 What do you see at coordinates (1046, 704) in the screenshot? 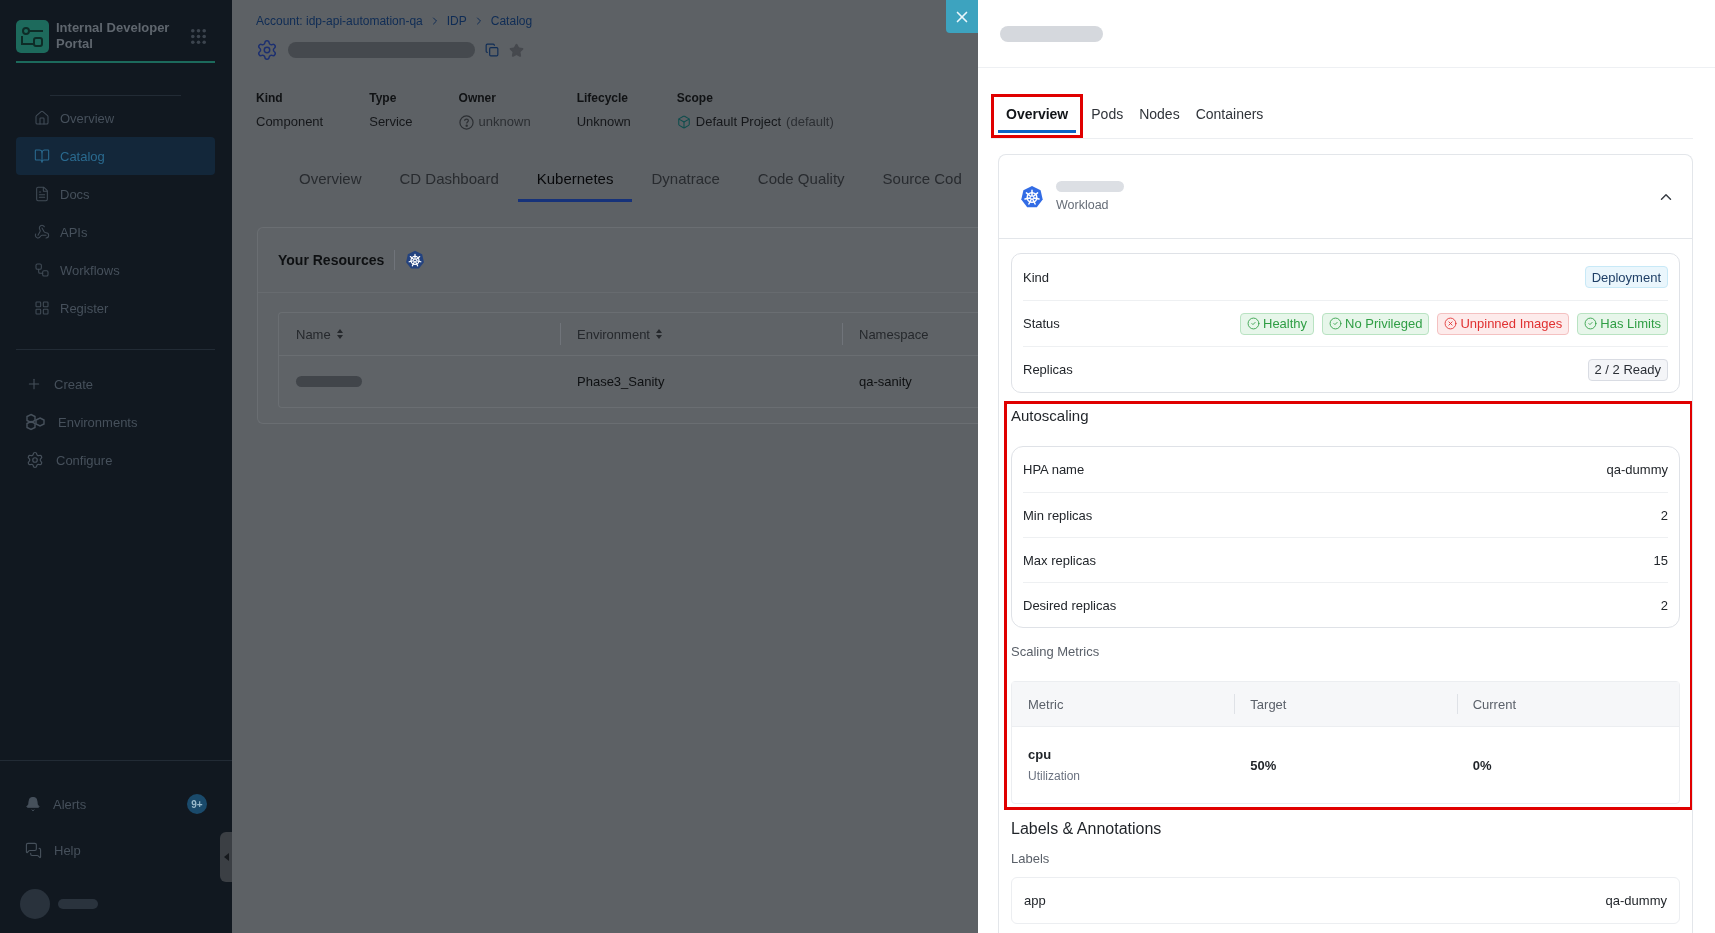
I see `column-header: Metric` at bounding box center [1046, 704].